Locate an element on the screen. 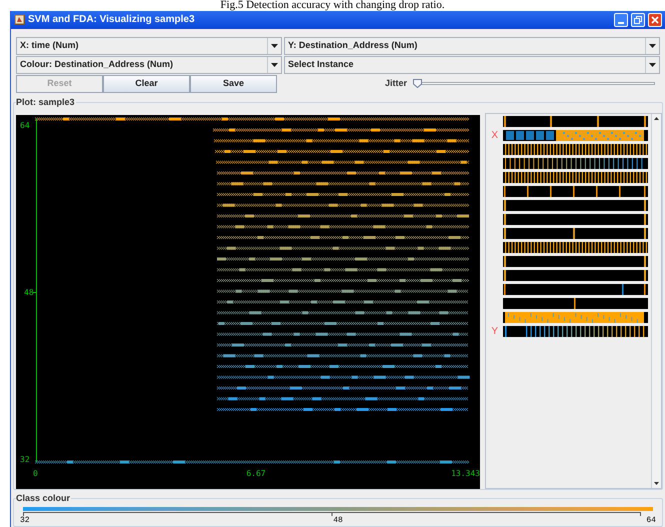 The width and height of the screenshot is (665, 527). axis-tick-label: 64 is located at coordinates (25, 125).